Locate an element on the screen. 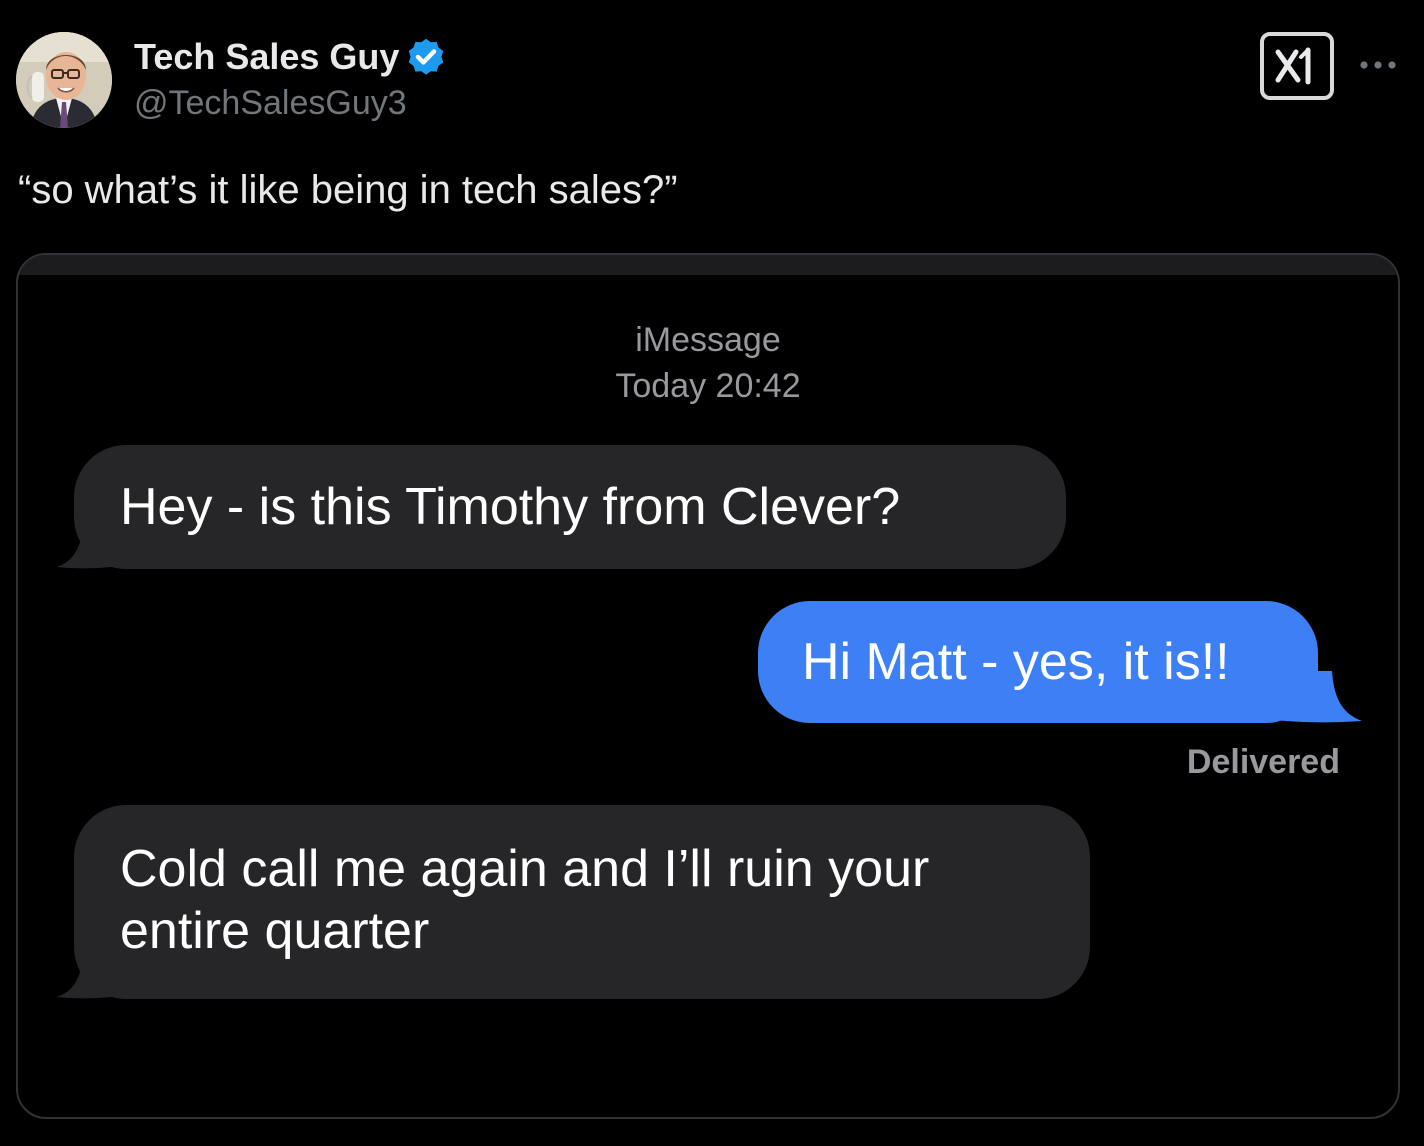 This screenshot has height=1146, width=1424. grok-icon is located at coordinates (1293, 66).